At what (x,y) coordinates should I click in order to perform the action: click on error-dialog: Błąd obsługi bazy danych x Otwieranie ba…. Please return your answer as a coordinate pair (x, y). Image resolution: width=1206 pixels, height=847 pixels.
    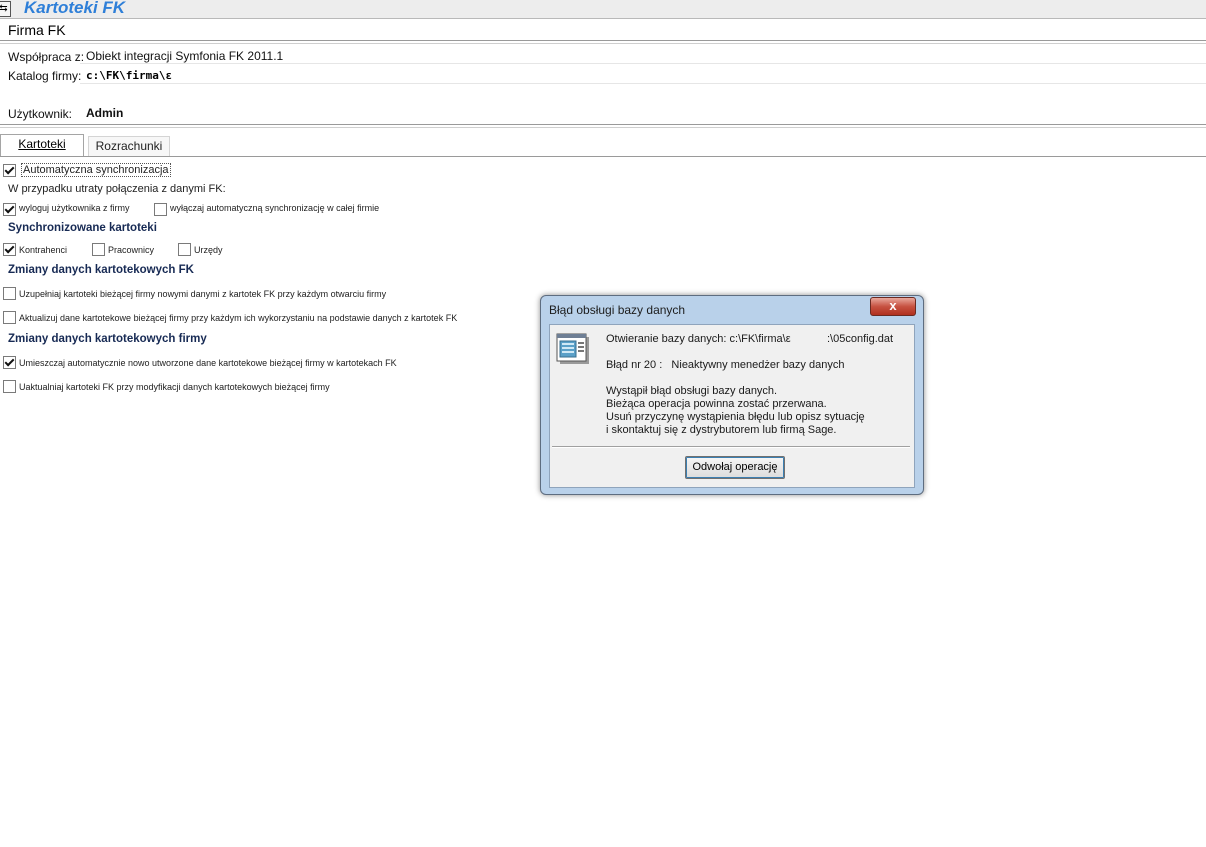
    Looking at the image, I should click on (732, 395).